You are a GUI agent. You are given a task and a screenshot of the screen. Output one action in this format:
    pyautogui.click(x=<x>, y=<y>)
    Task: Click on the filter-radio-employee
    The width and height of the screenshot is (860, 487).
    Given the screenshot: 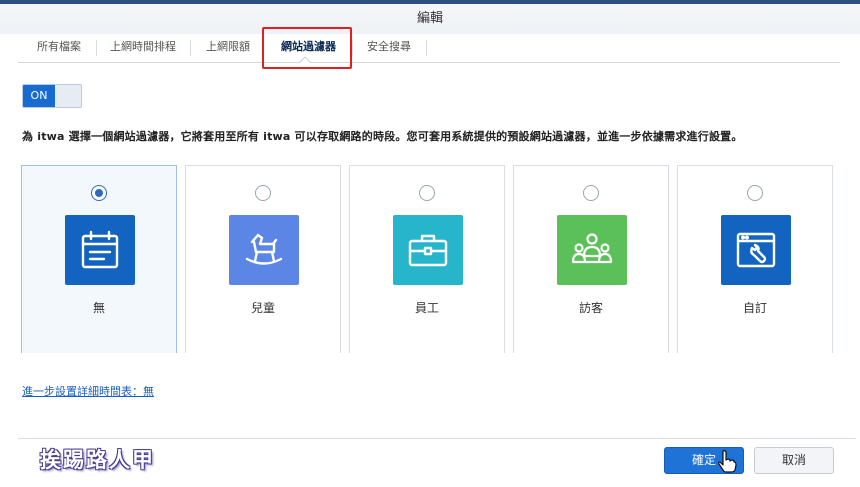 What is the action you would take?
    pyautogui.click(x=427, y=193)
    